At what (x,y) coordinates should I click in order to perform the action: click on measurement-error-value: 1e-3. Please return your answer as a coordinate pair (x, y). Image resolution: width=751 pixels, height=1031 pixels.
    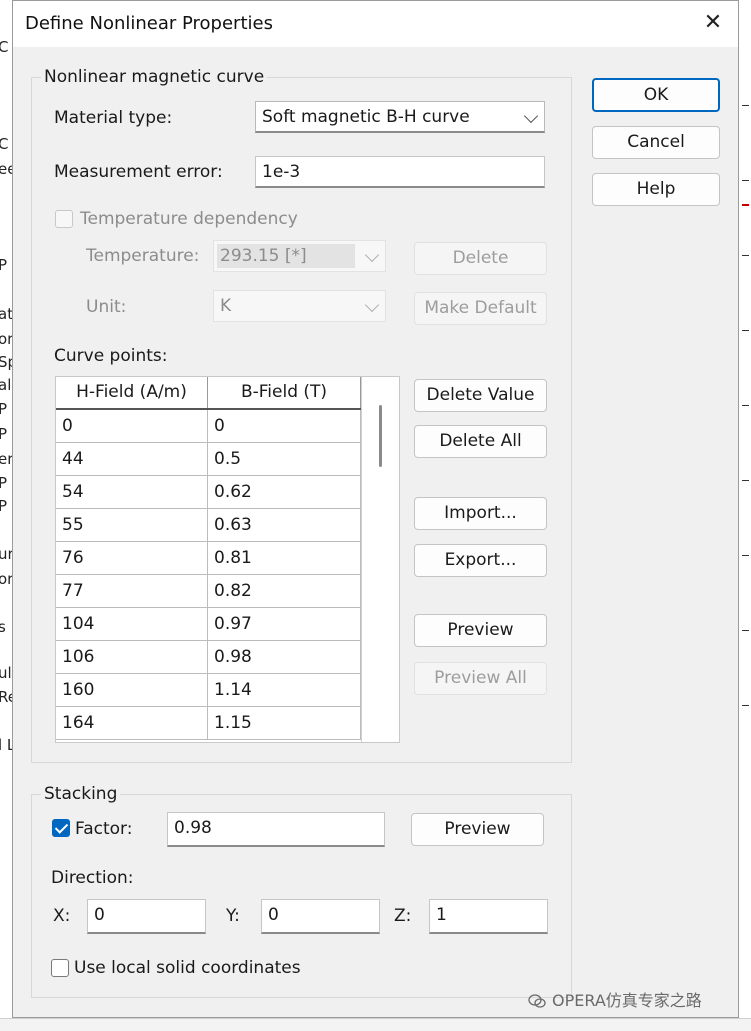
    Looking at the image, I should click on (281, 172).